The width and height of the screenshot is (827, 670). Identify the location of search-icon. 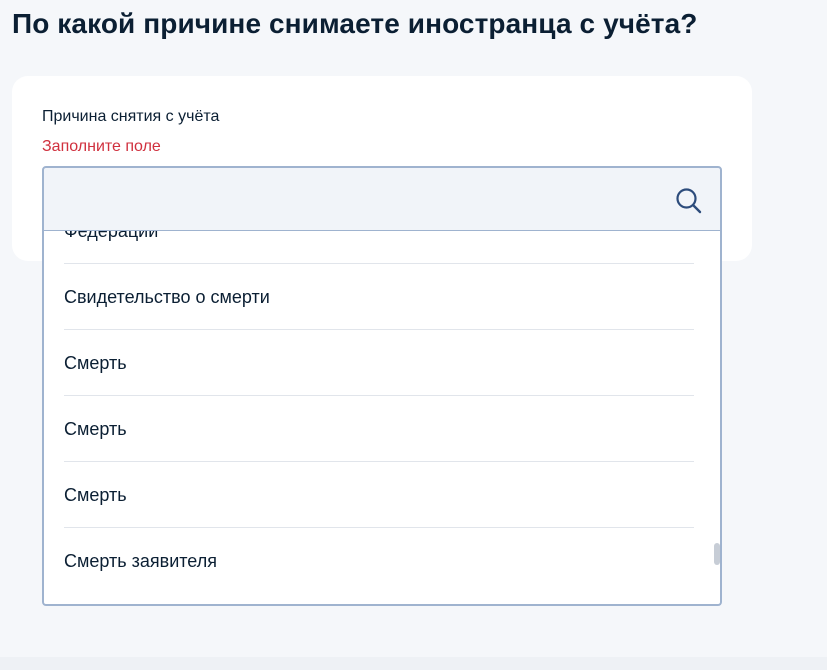
(689, 201).